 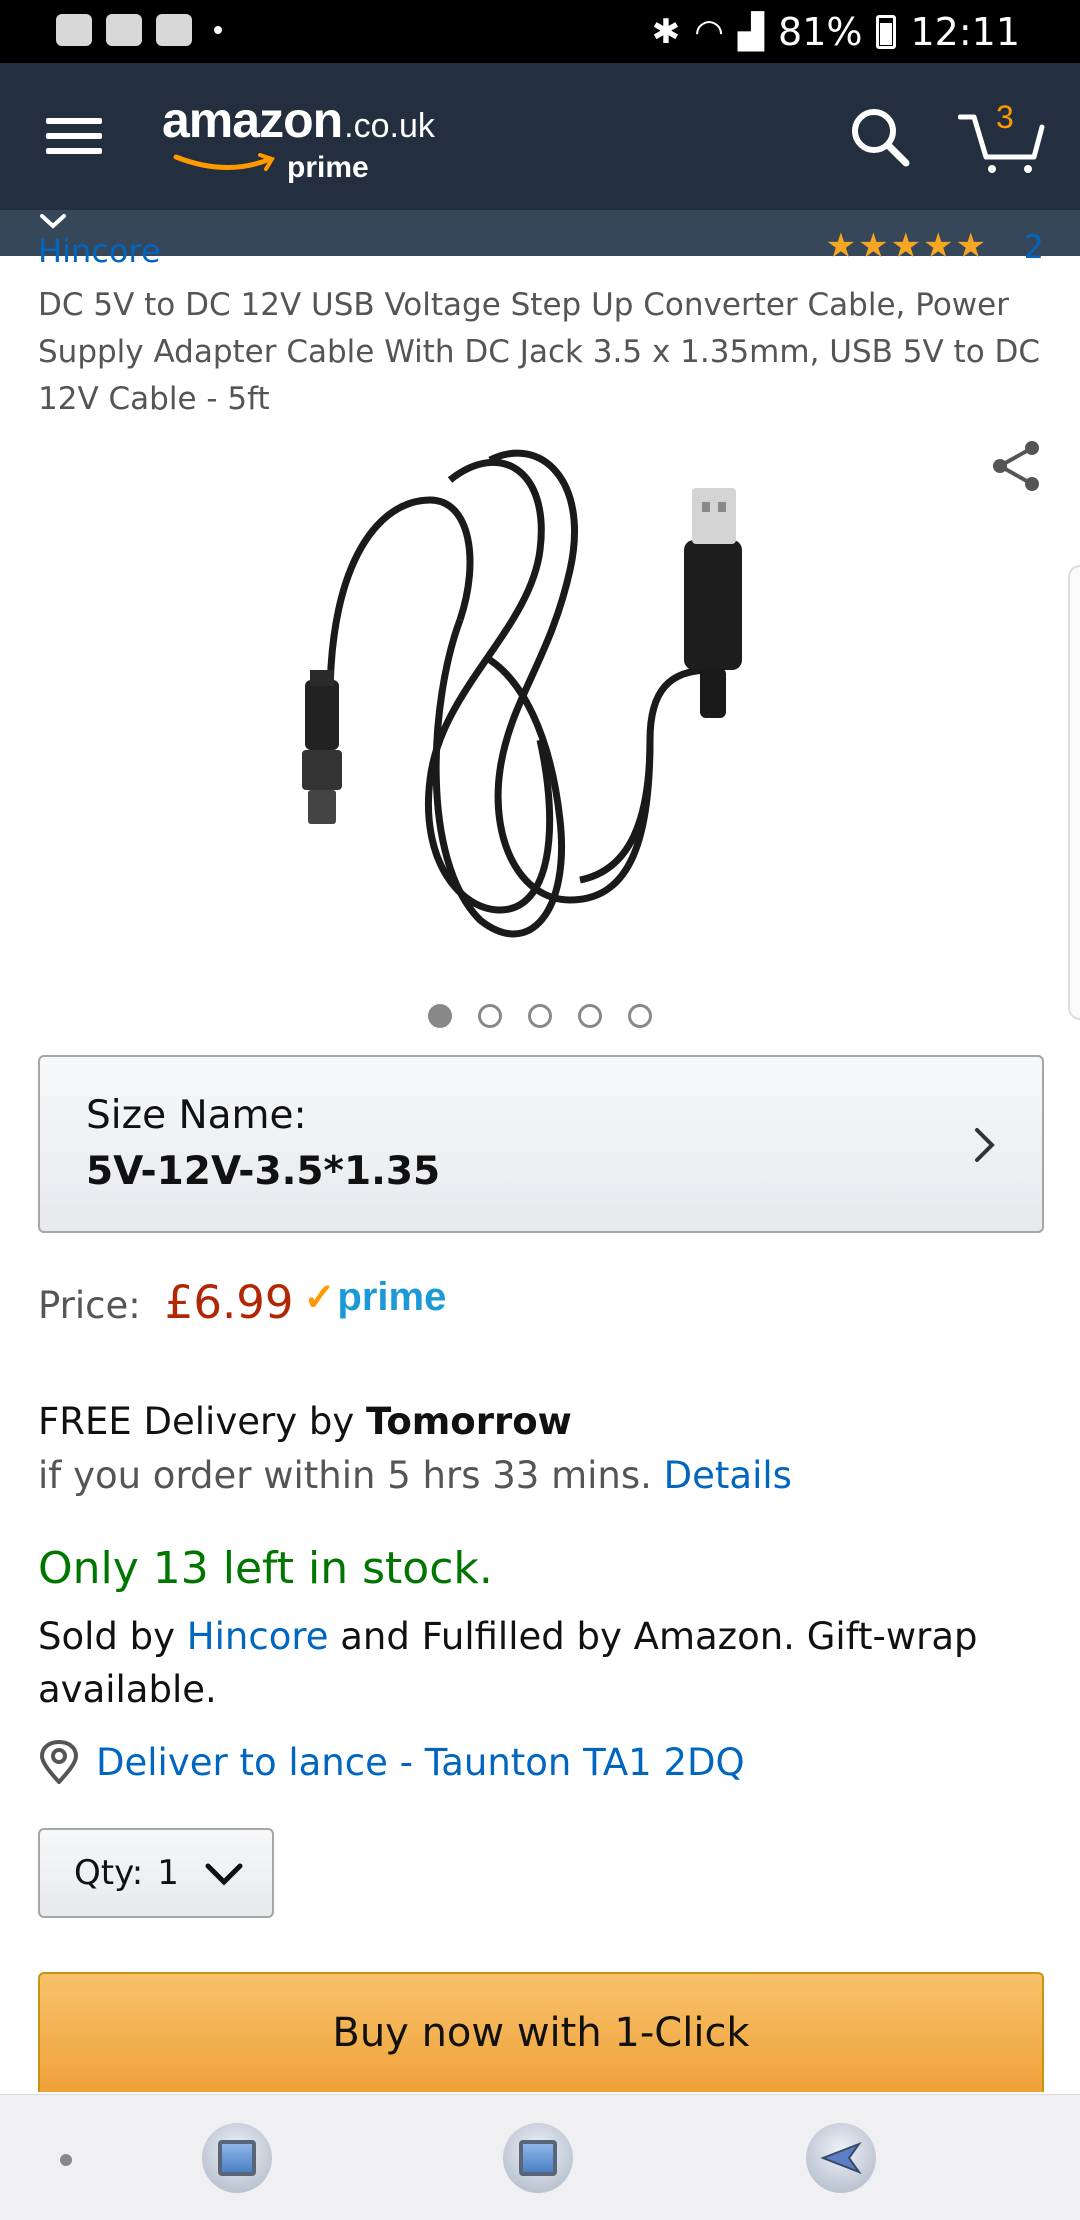 I want to click on details-link: Details, so click(x=728, y=1475).